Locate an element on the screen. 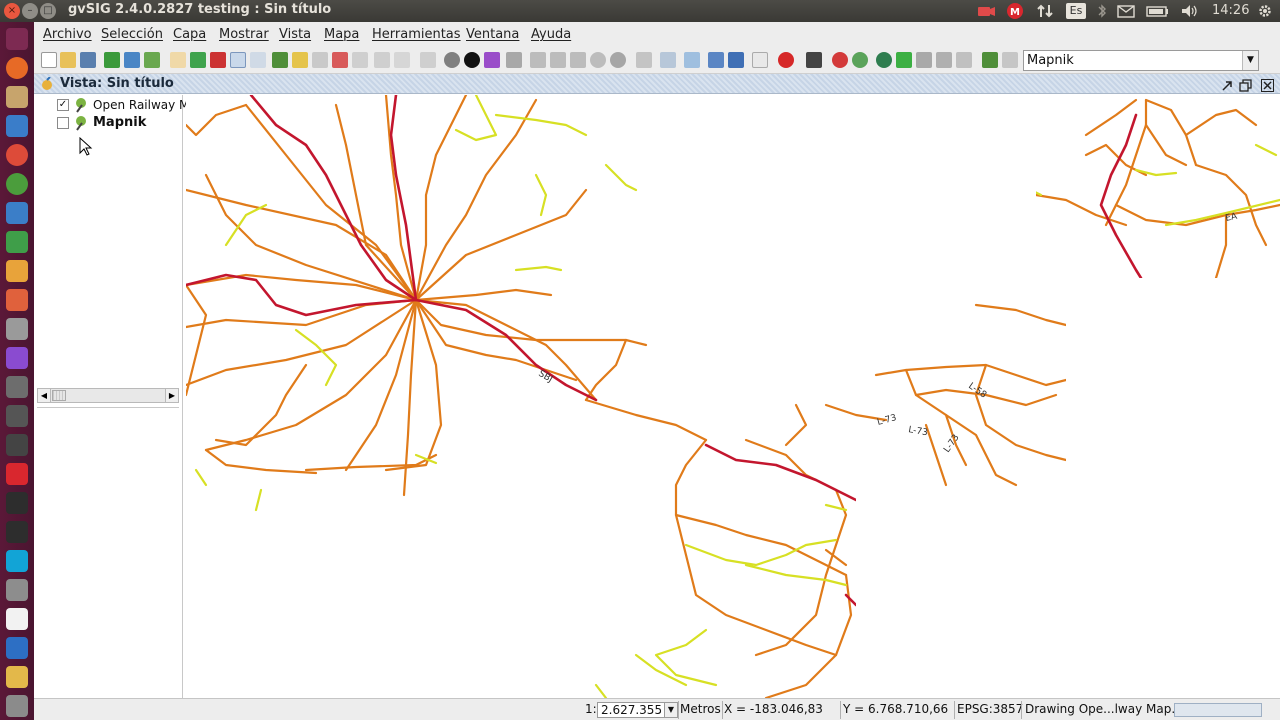 The width and height of the screenshot is (1280, 720). mega-icon: M is located at coordinates (1015, 11).